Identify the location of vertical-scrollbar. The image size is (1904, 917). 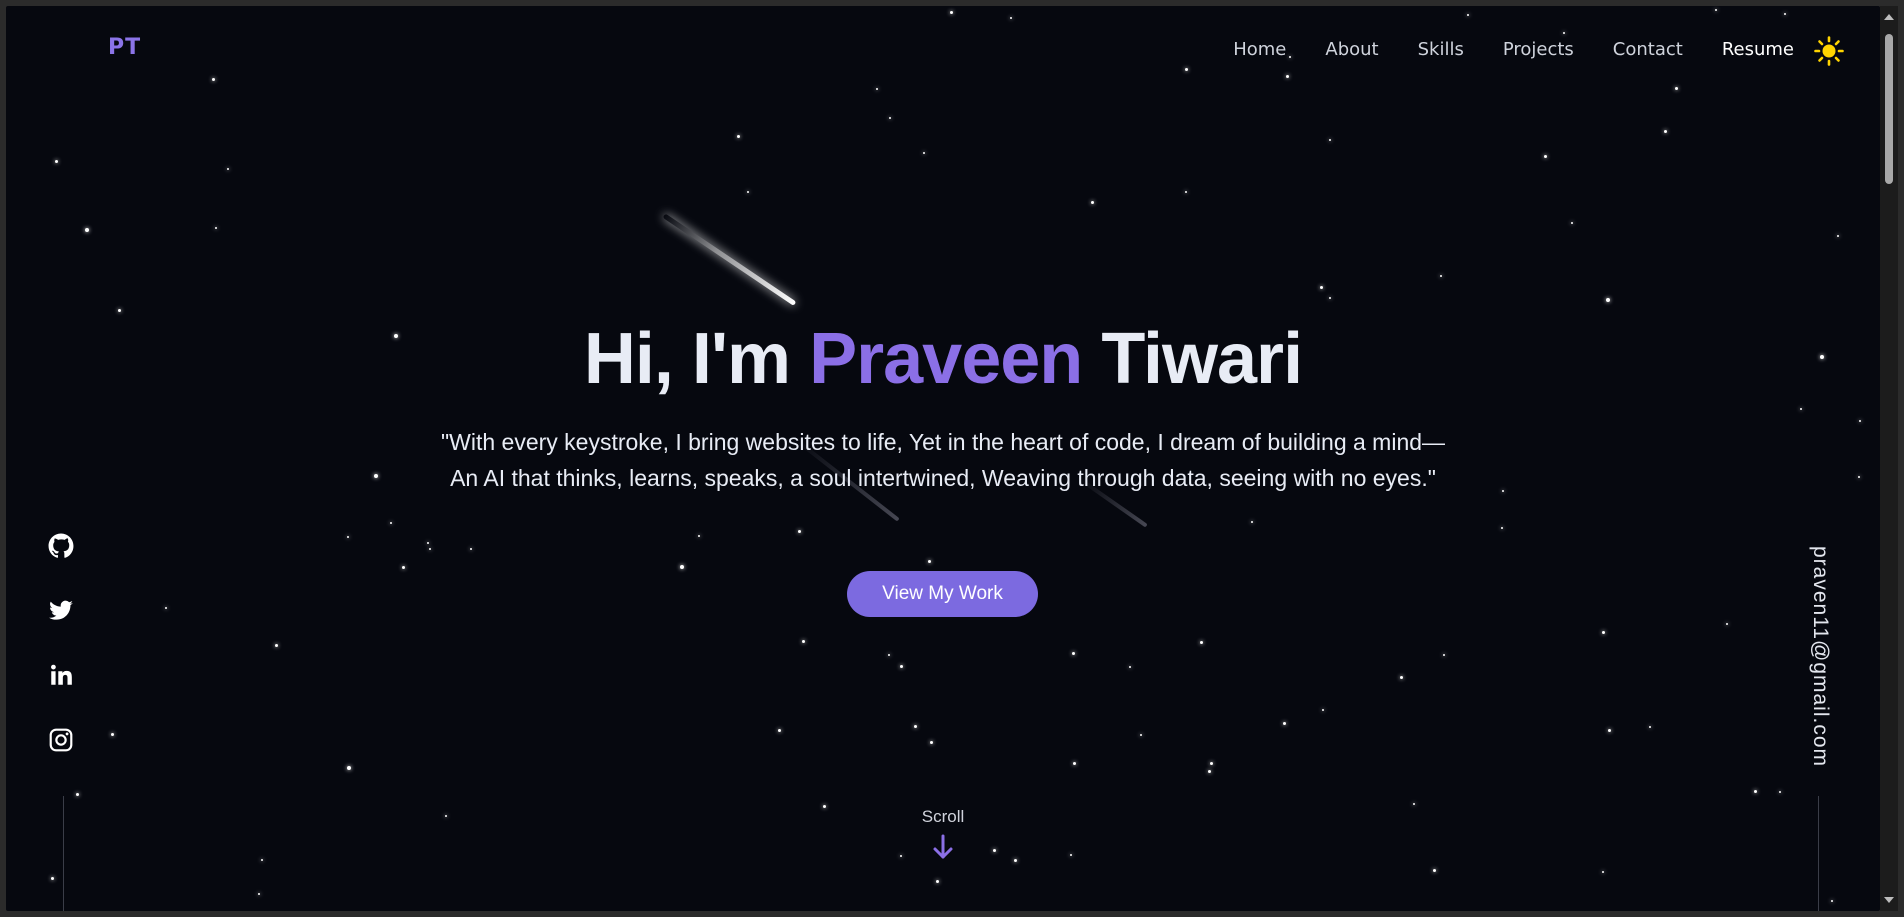
(1889, 458).